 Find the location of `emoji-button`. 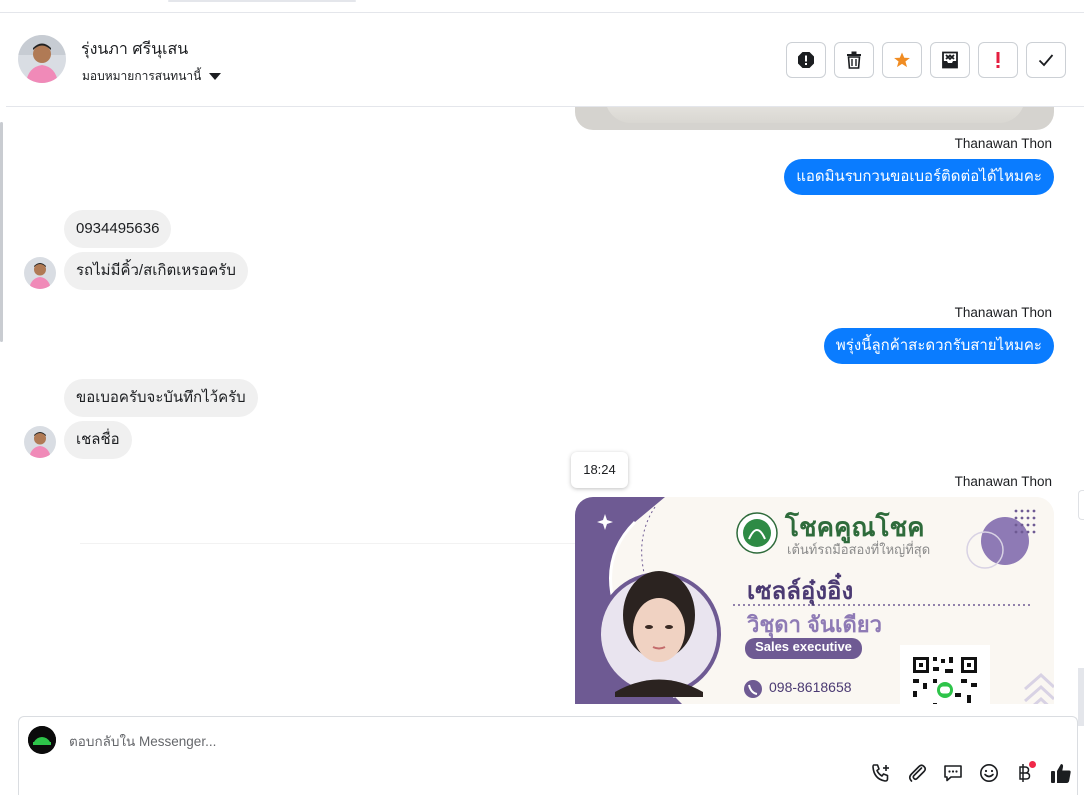

emoji-button is located at coordinates (989, 773).